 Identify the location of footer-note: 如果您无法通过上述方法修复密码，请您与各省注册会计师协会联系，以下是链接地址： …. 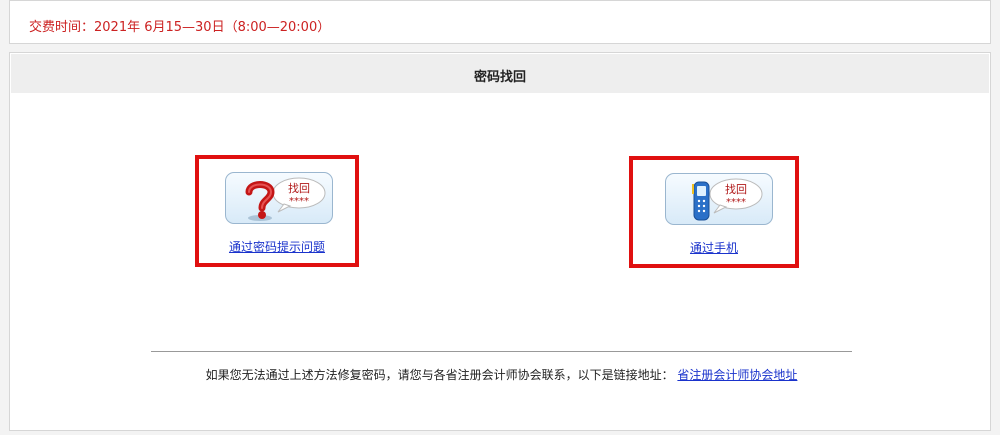
(501, 374).